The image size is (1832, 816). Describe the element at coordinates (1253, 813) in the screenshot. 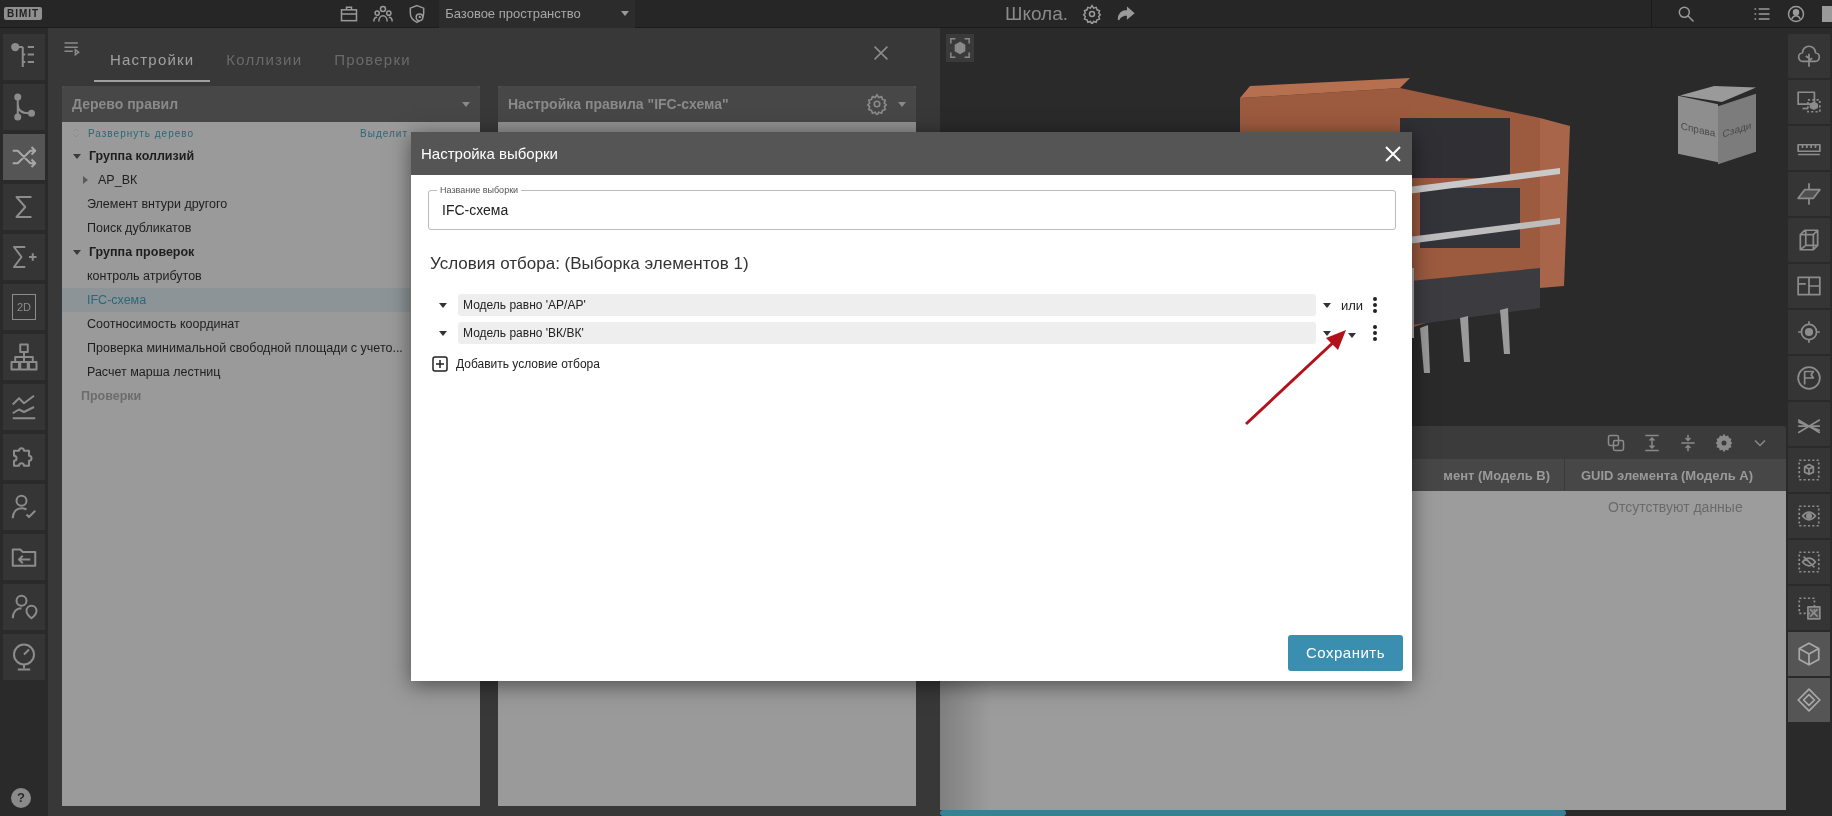

I see `scrollbar-thumb` at that location.